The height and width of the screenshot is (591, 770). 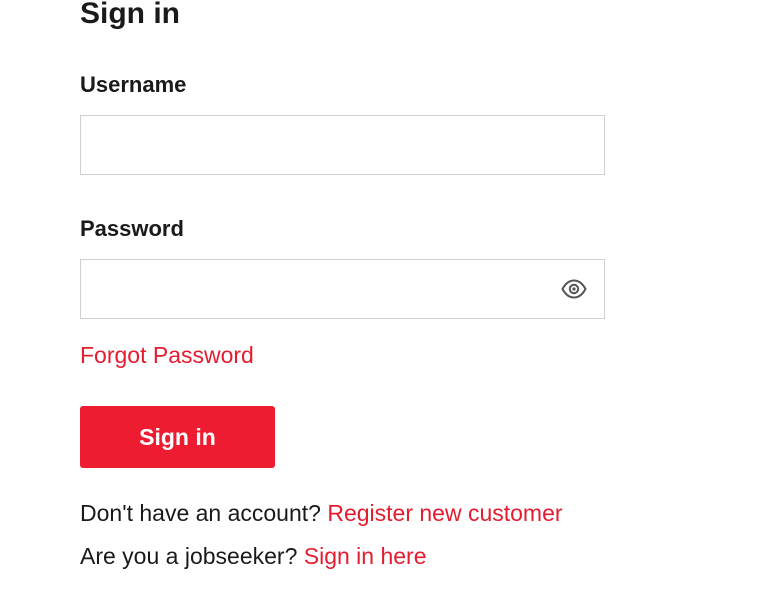 I want to click on username-label: Username, so click(x=133, y=84).